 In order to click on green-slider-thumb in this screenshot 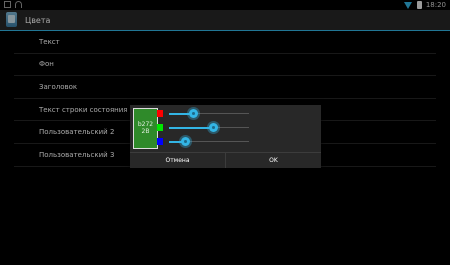, I will do `click(213, 127)`.